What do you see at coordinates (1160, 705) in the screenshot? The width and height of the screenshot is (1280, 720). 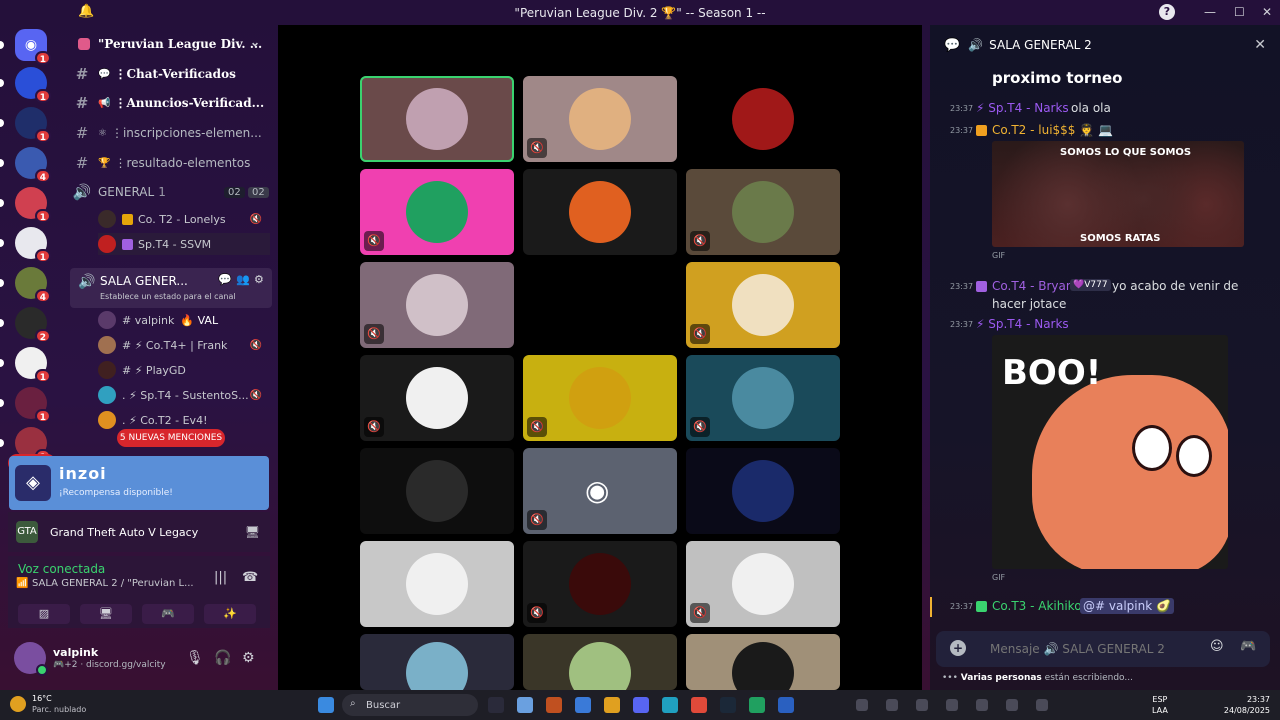 I see `input-language: ESP LAA` at bounding box center [1160, 705].